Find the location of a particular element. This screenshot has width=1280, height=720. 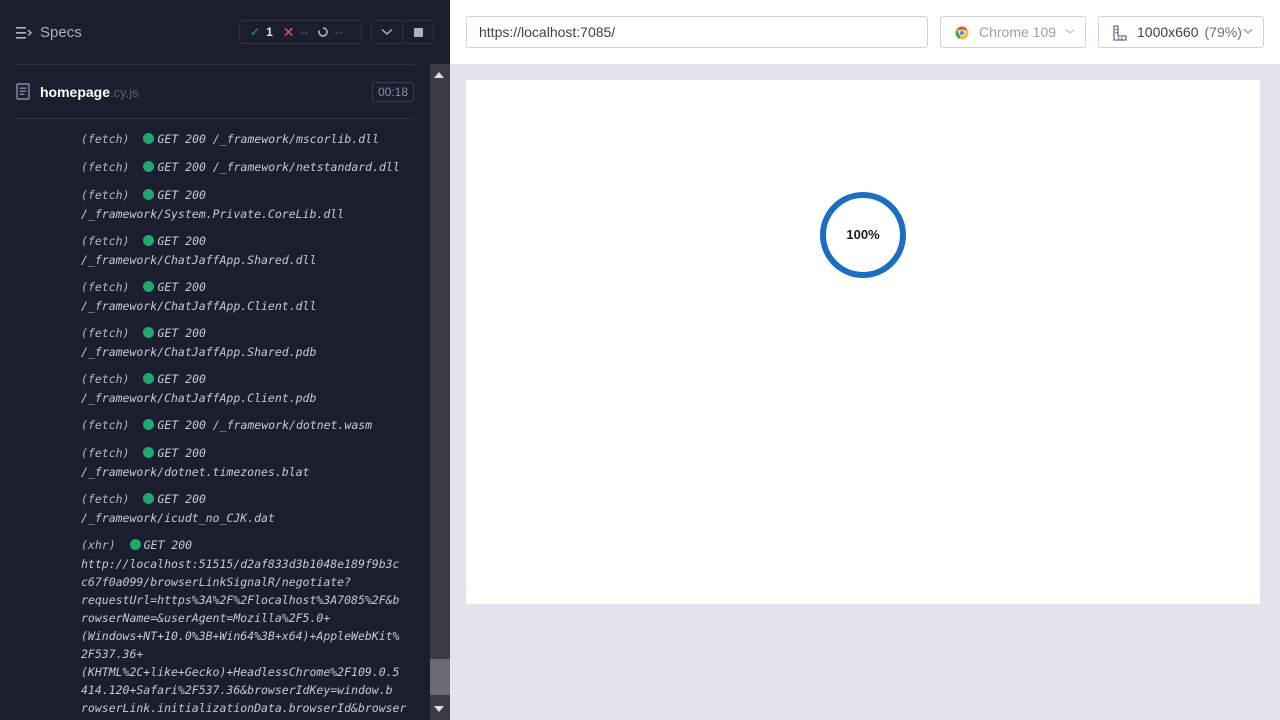

loading-percent: 100% is located at coordinates (863, 234).